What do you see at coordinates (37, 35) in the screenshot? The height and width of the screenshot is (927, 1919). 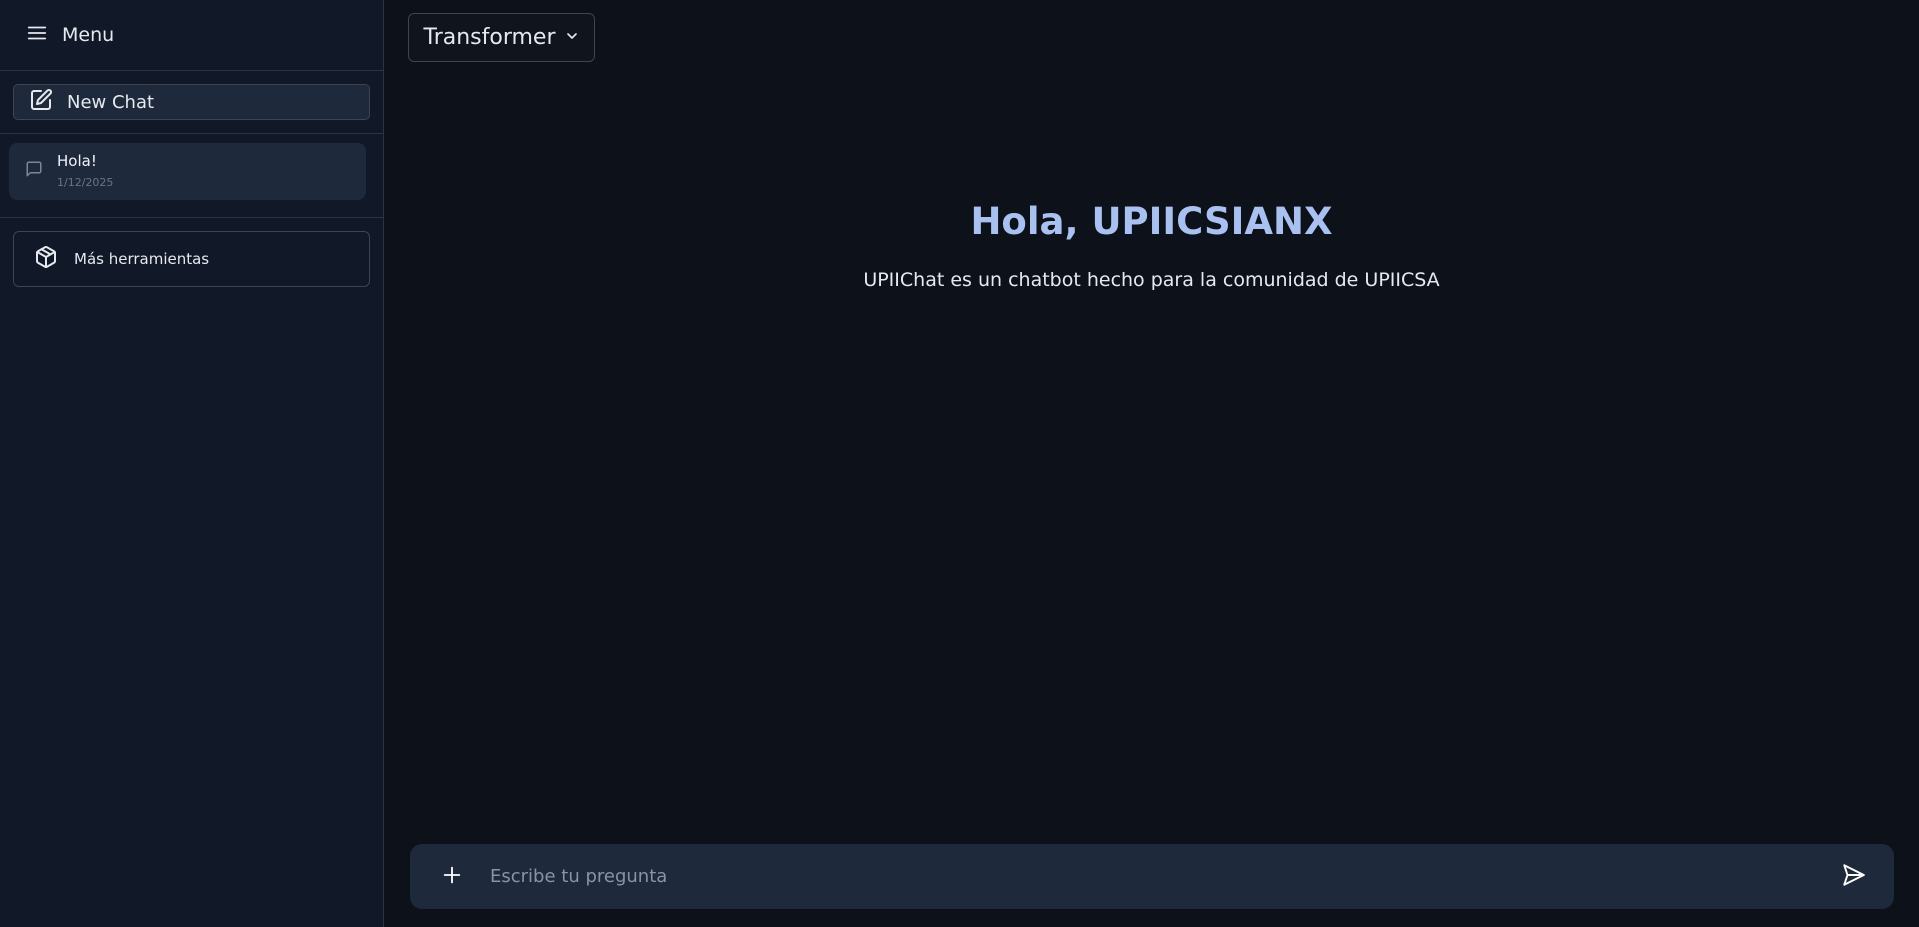 I see `hamburger-icon` at bounding box center [37, 35].